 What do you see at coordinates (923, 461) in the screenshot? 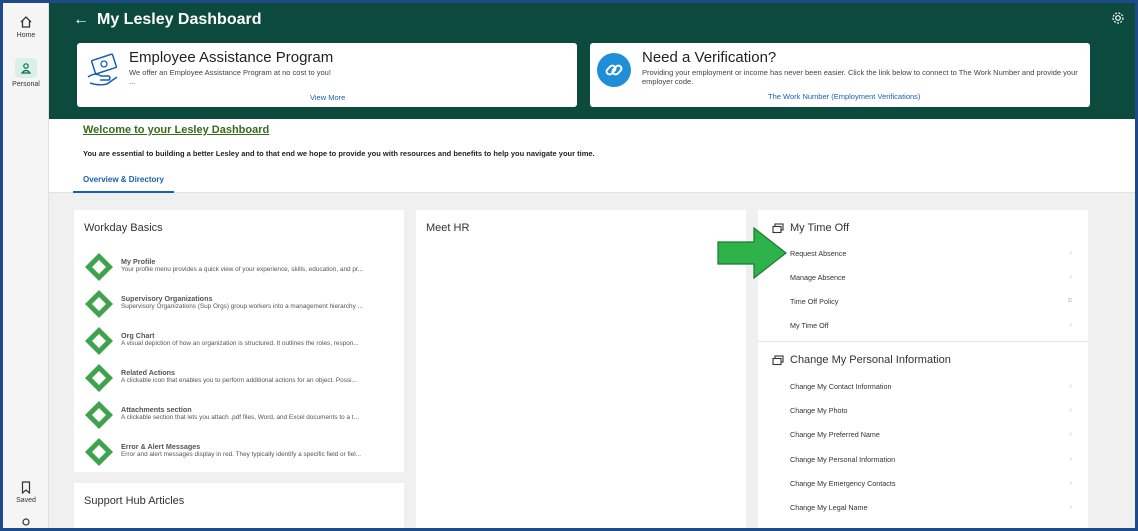
I see `personal-info-item: Change My Personal Information ›` at bounding box center [923, 461].